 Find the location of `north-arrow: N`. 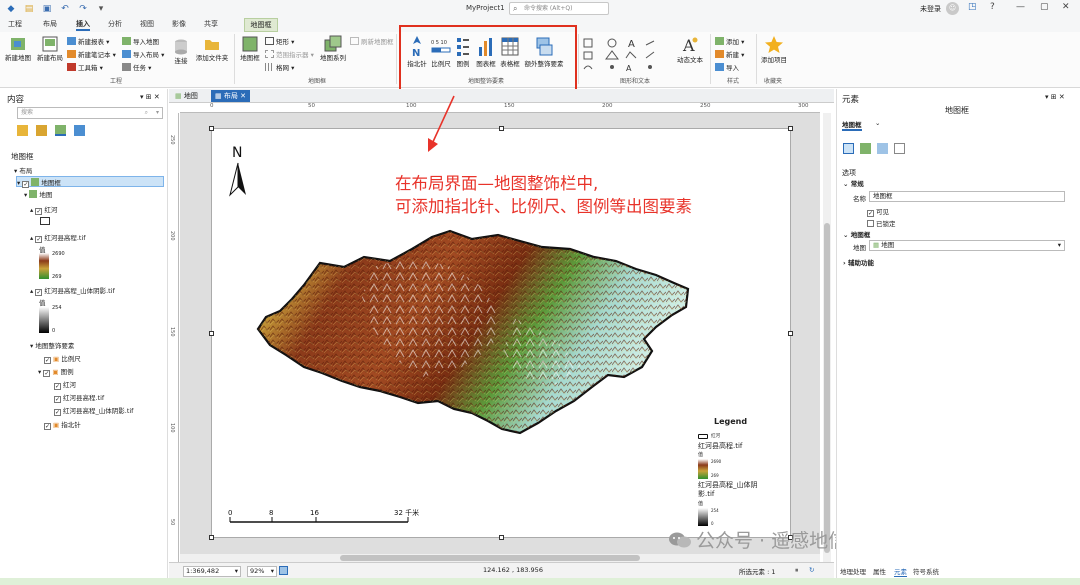

north-arrow: N is located at coordinates (239, 171).